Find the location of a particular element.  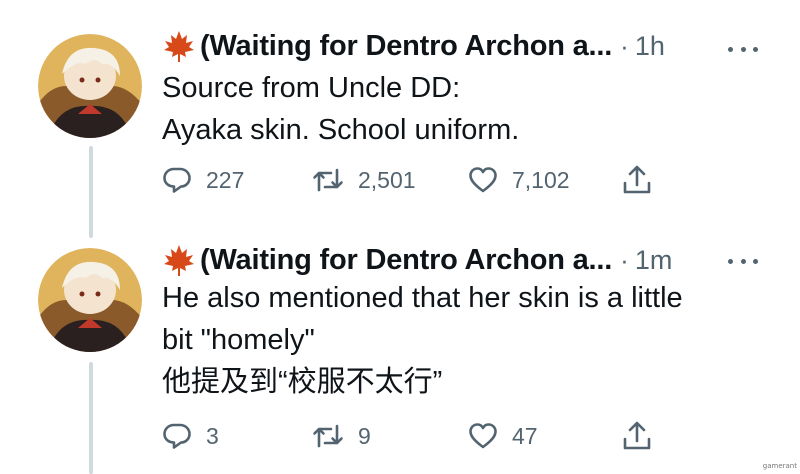

reply-button: 3 is located at coordinates (190, 436).